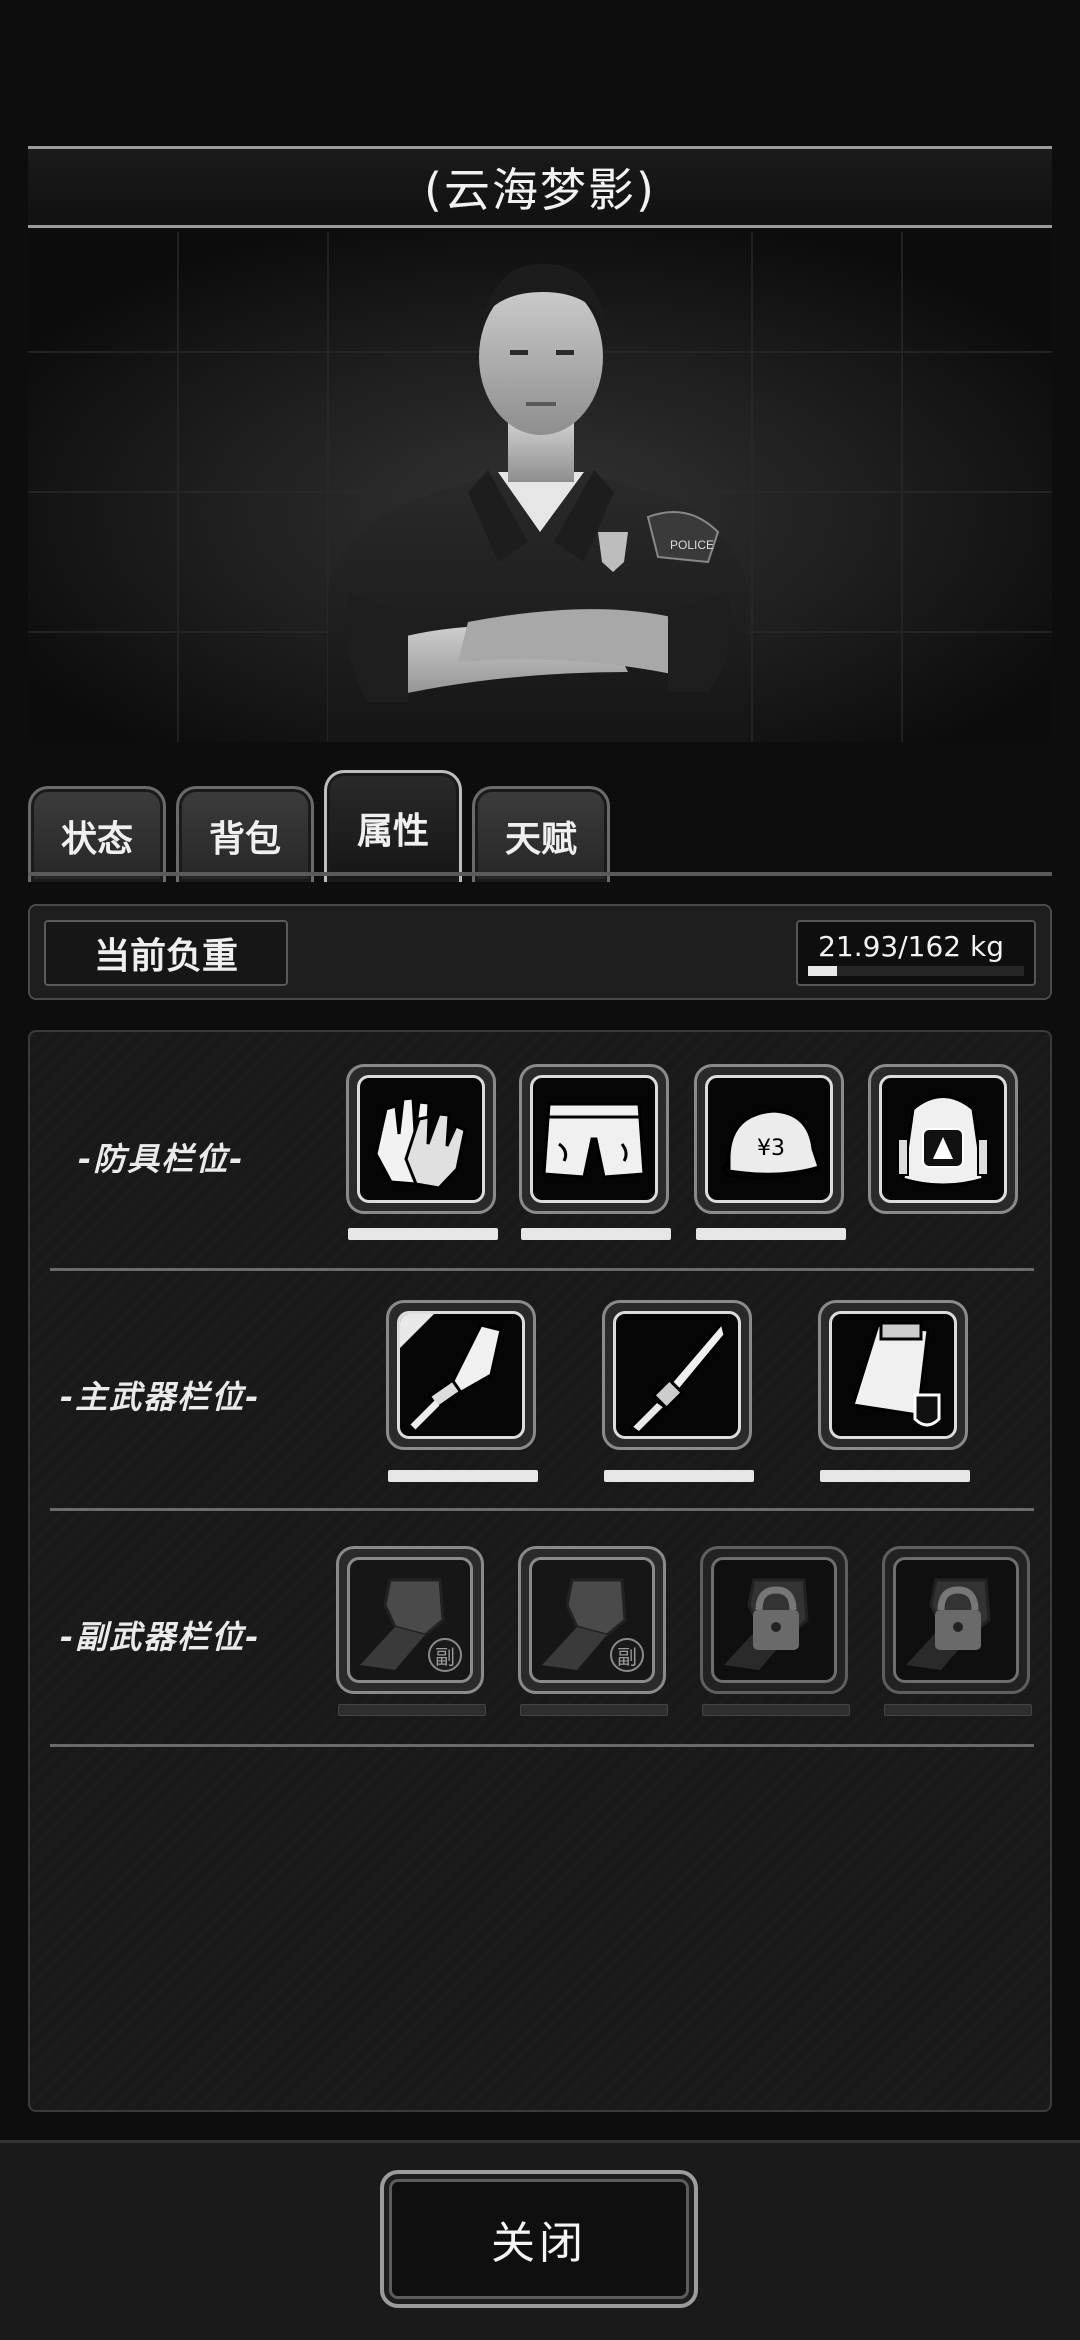 This screenshot has height=2340, width=1080. Describe the element at coordinates (461, 1375) in the screenshot. I see `primary-weapon-slot-blade` at that location.